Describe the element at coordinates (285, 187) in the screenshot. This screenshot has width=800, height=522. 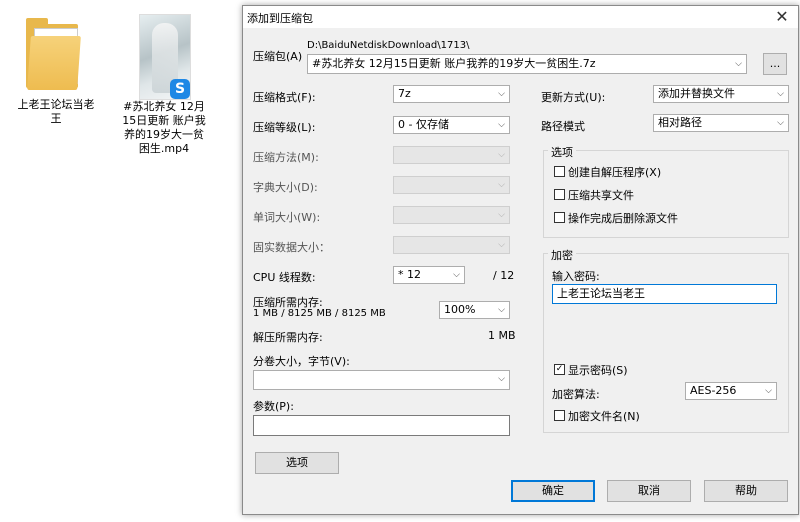
I see `dict-label: 字典大小(D):` at that location.